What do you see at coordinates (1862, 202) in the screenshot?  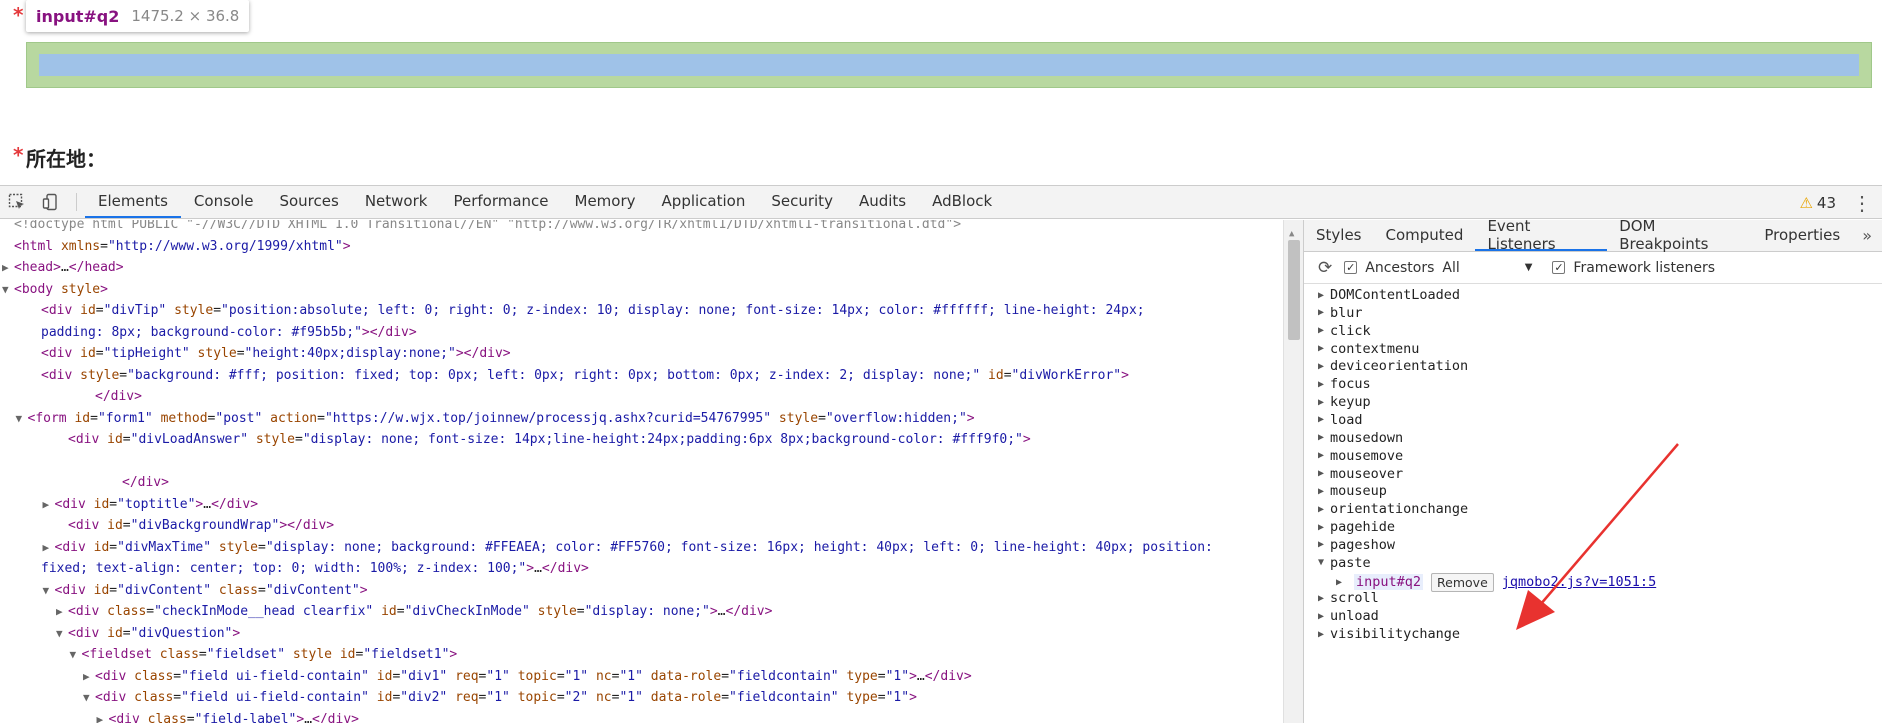 I see `more-options-icon: ⋮` at bounding box center [1862, 202].